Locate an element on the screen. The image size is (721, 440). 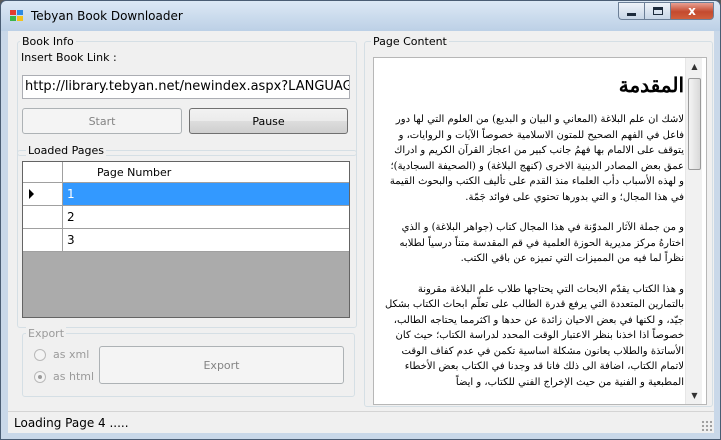
window-controls: x is located at coordinates (666, 11).